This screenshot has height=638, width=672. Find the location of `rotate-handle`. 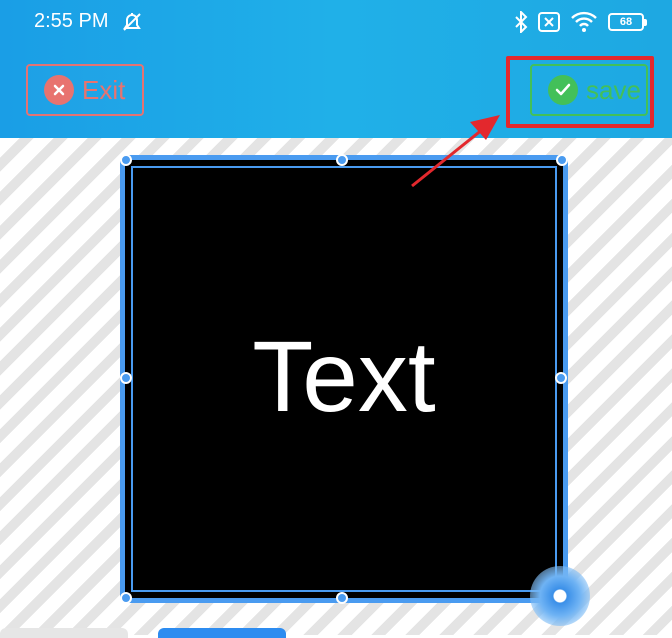

rotate-handle is located at coordinates (560, 596).